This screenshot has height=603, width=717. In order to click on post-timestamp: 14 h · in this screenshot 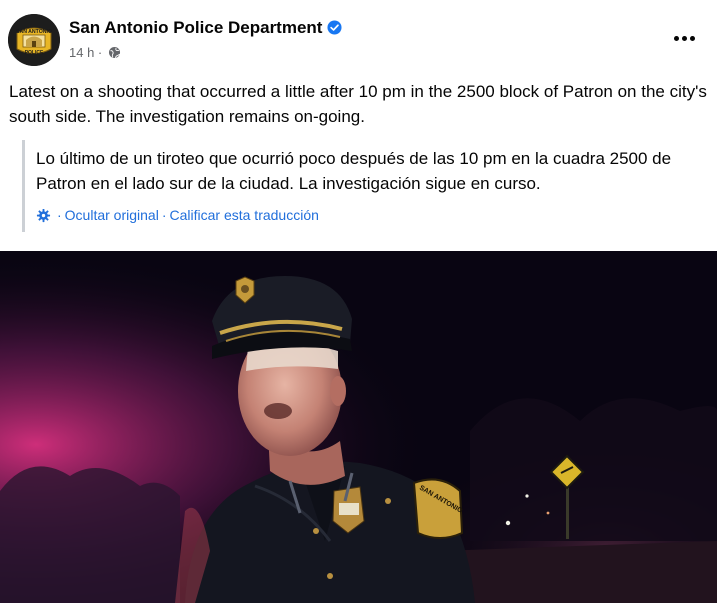, I will do `click(85, 52)`.